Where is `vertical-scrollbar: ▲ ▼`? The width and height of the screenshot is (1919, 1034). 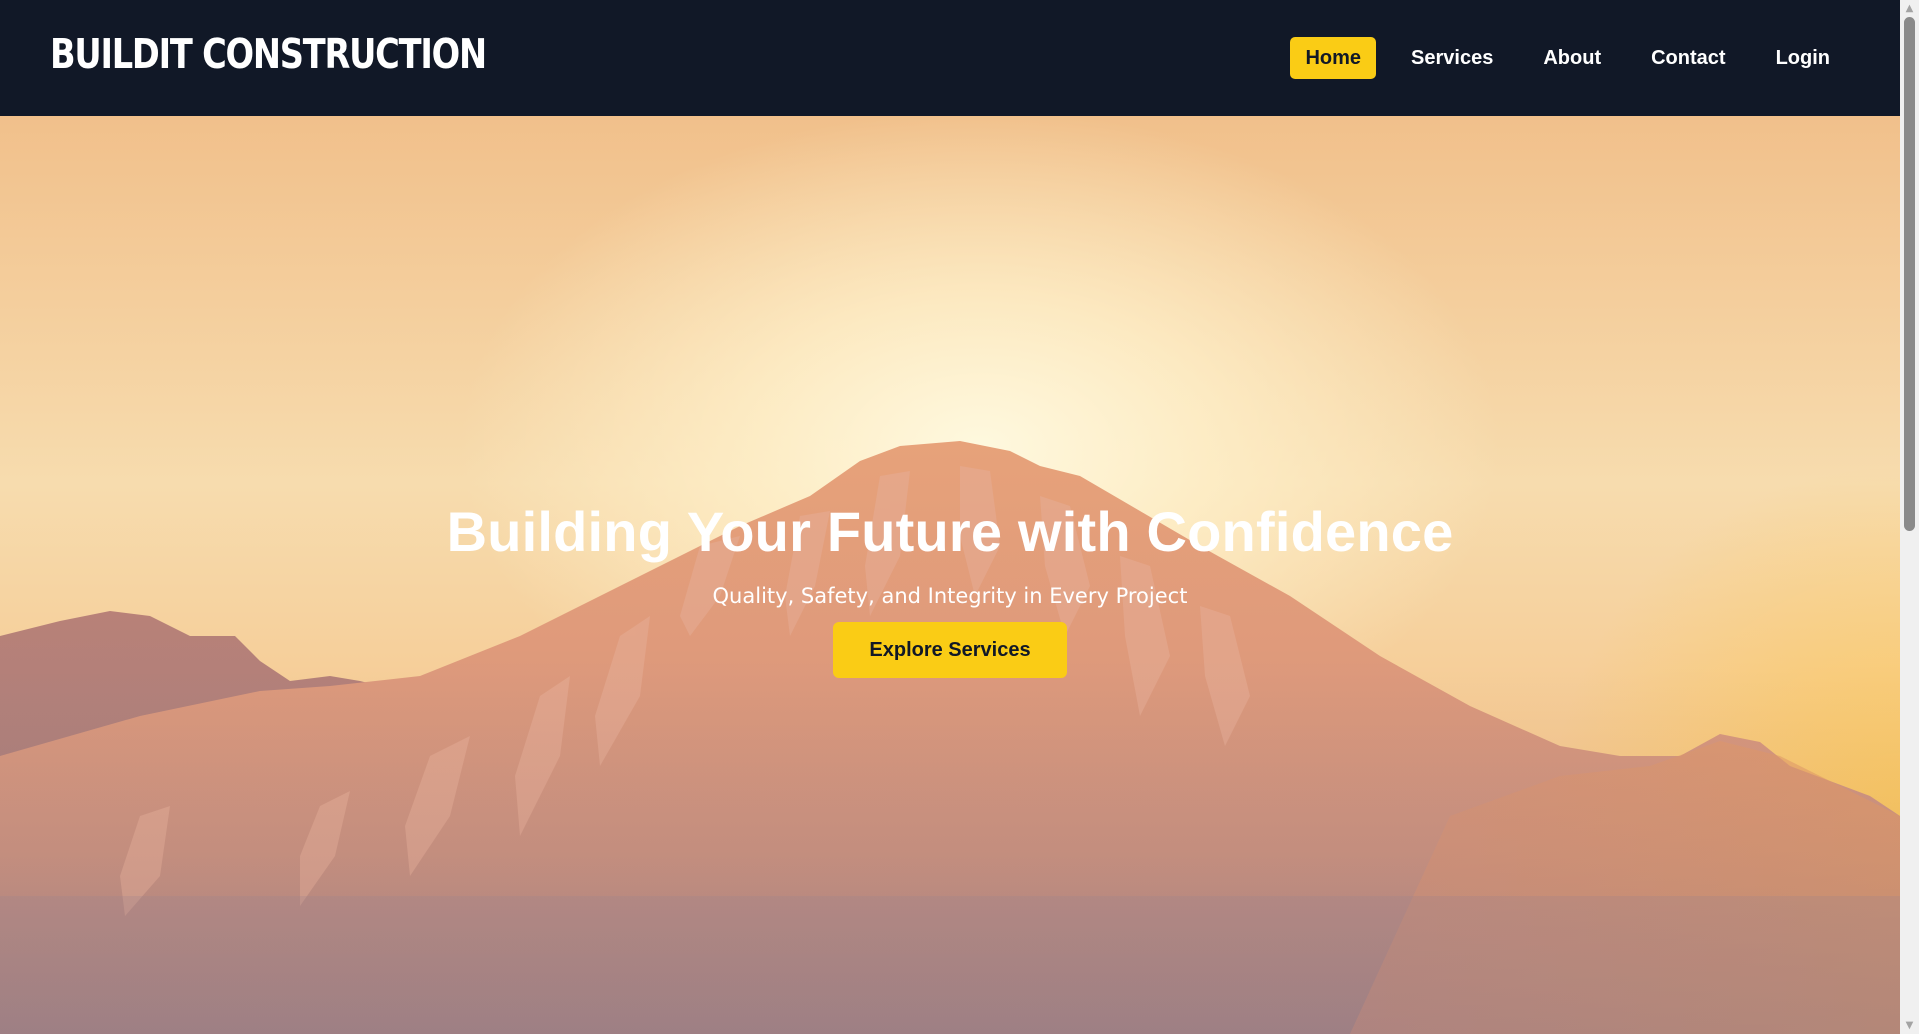
vertical-scrollbar: ▲ ▼ is located at coordinates (1909, 517).